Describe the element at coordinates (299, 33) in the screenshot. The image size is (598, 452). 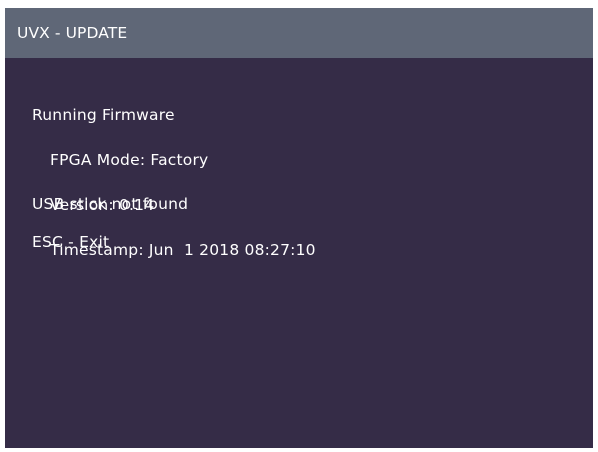
I see `window-title: UVX - UPDATE` at that location.